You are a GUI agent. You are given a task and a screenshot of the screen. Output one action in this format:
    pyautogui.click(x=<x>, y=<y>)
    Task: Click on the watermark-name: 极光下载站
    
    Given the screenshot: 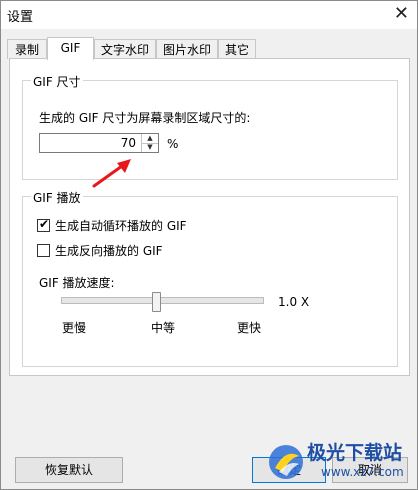 What is the action you would take?
    pyautogui.click(x=355, y=453)
    